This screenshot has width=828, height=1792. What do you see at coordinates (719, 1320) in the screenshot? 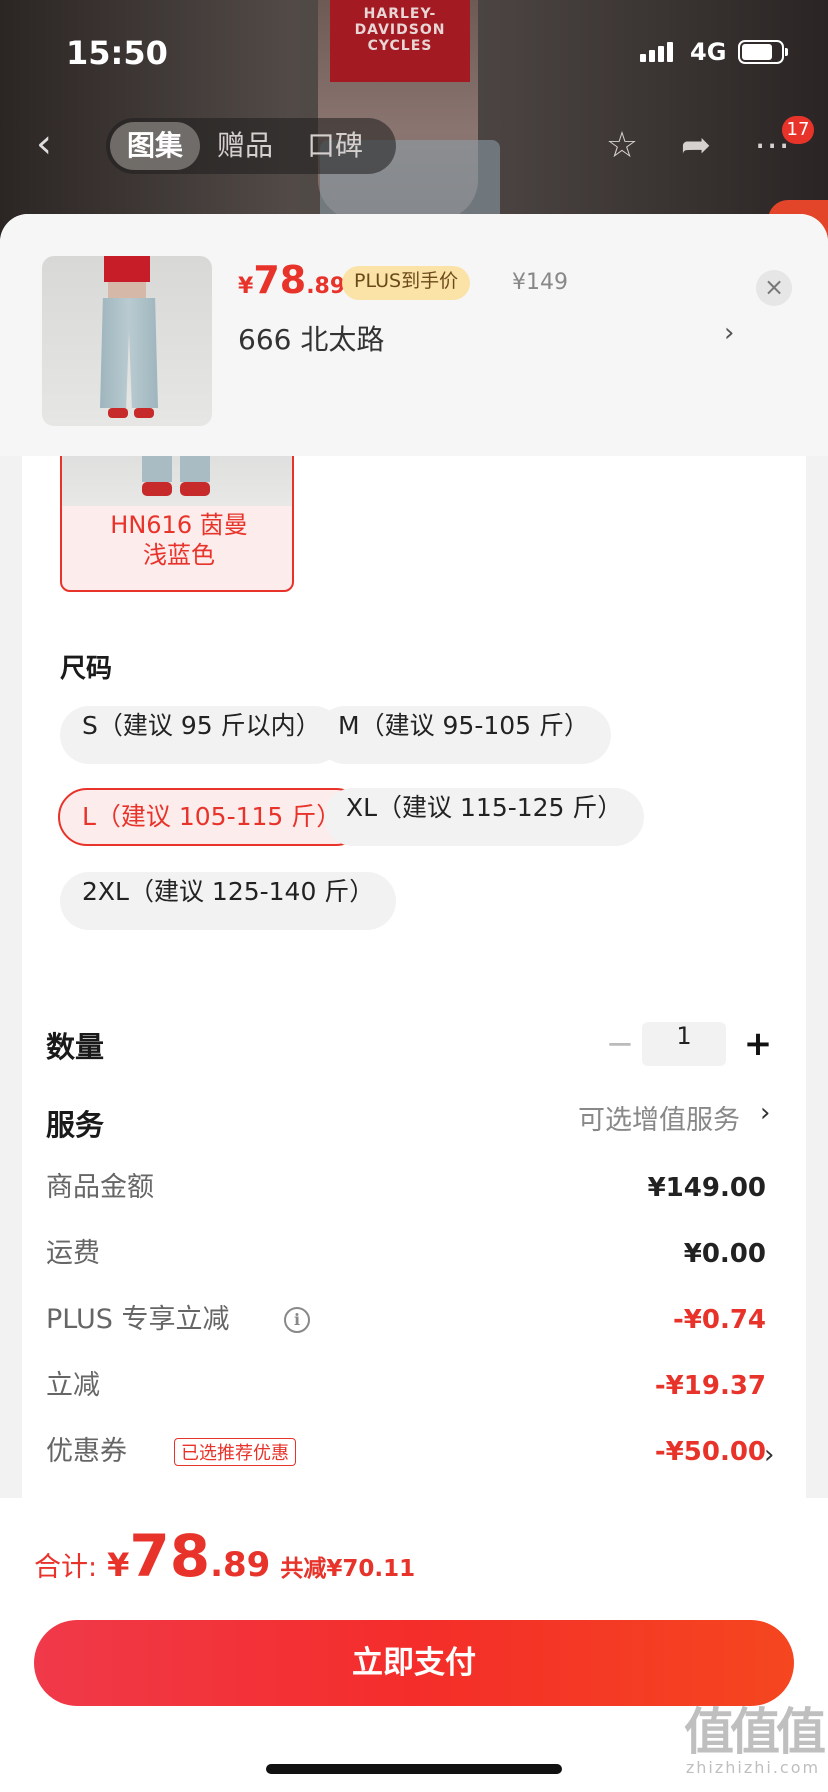
I see `summary-value: -¥0.74` at bounding box center [719, 1320].